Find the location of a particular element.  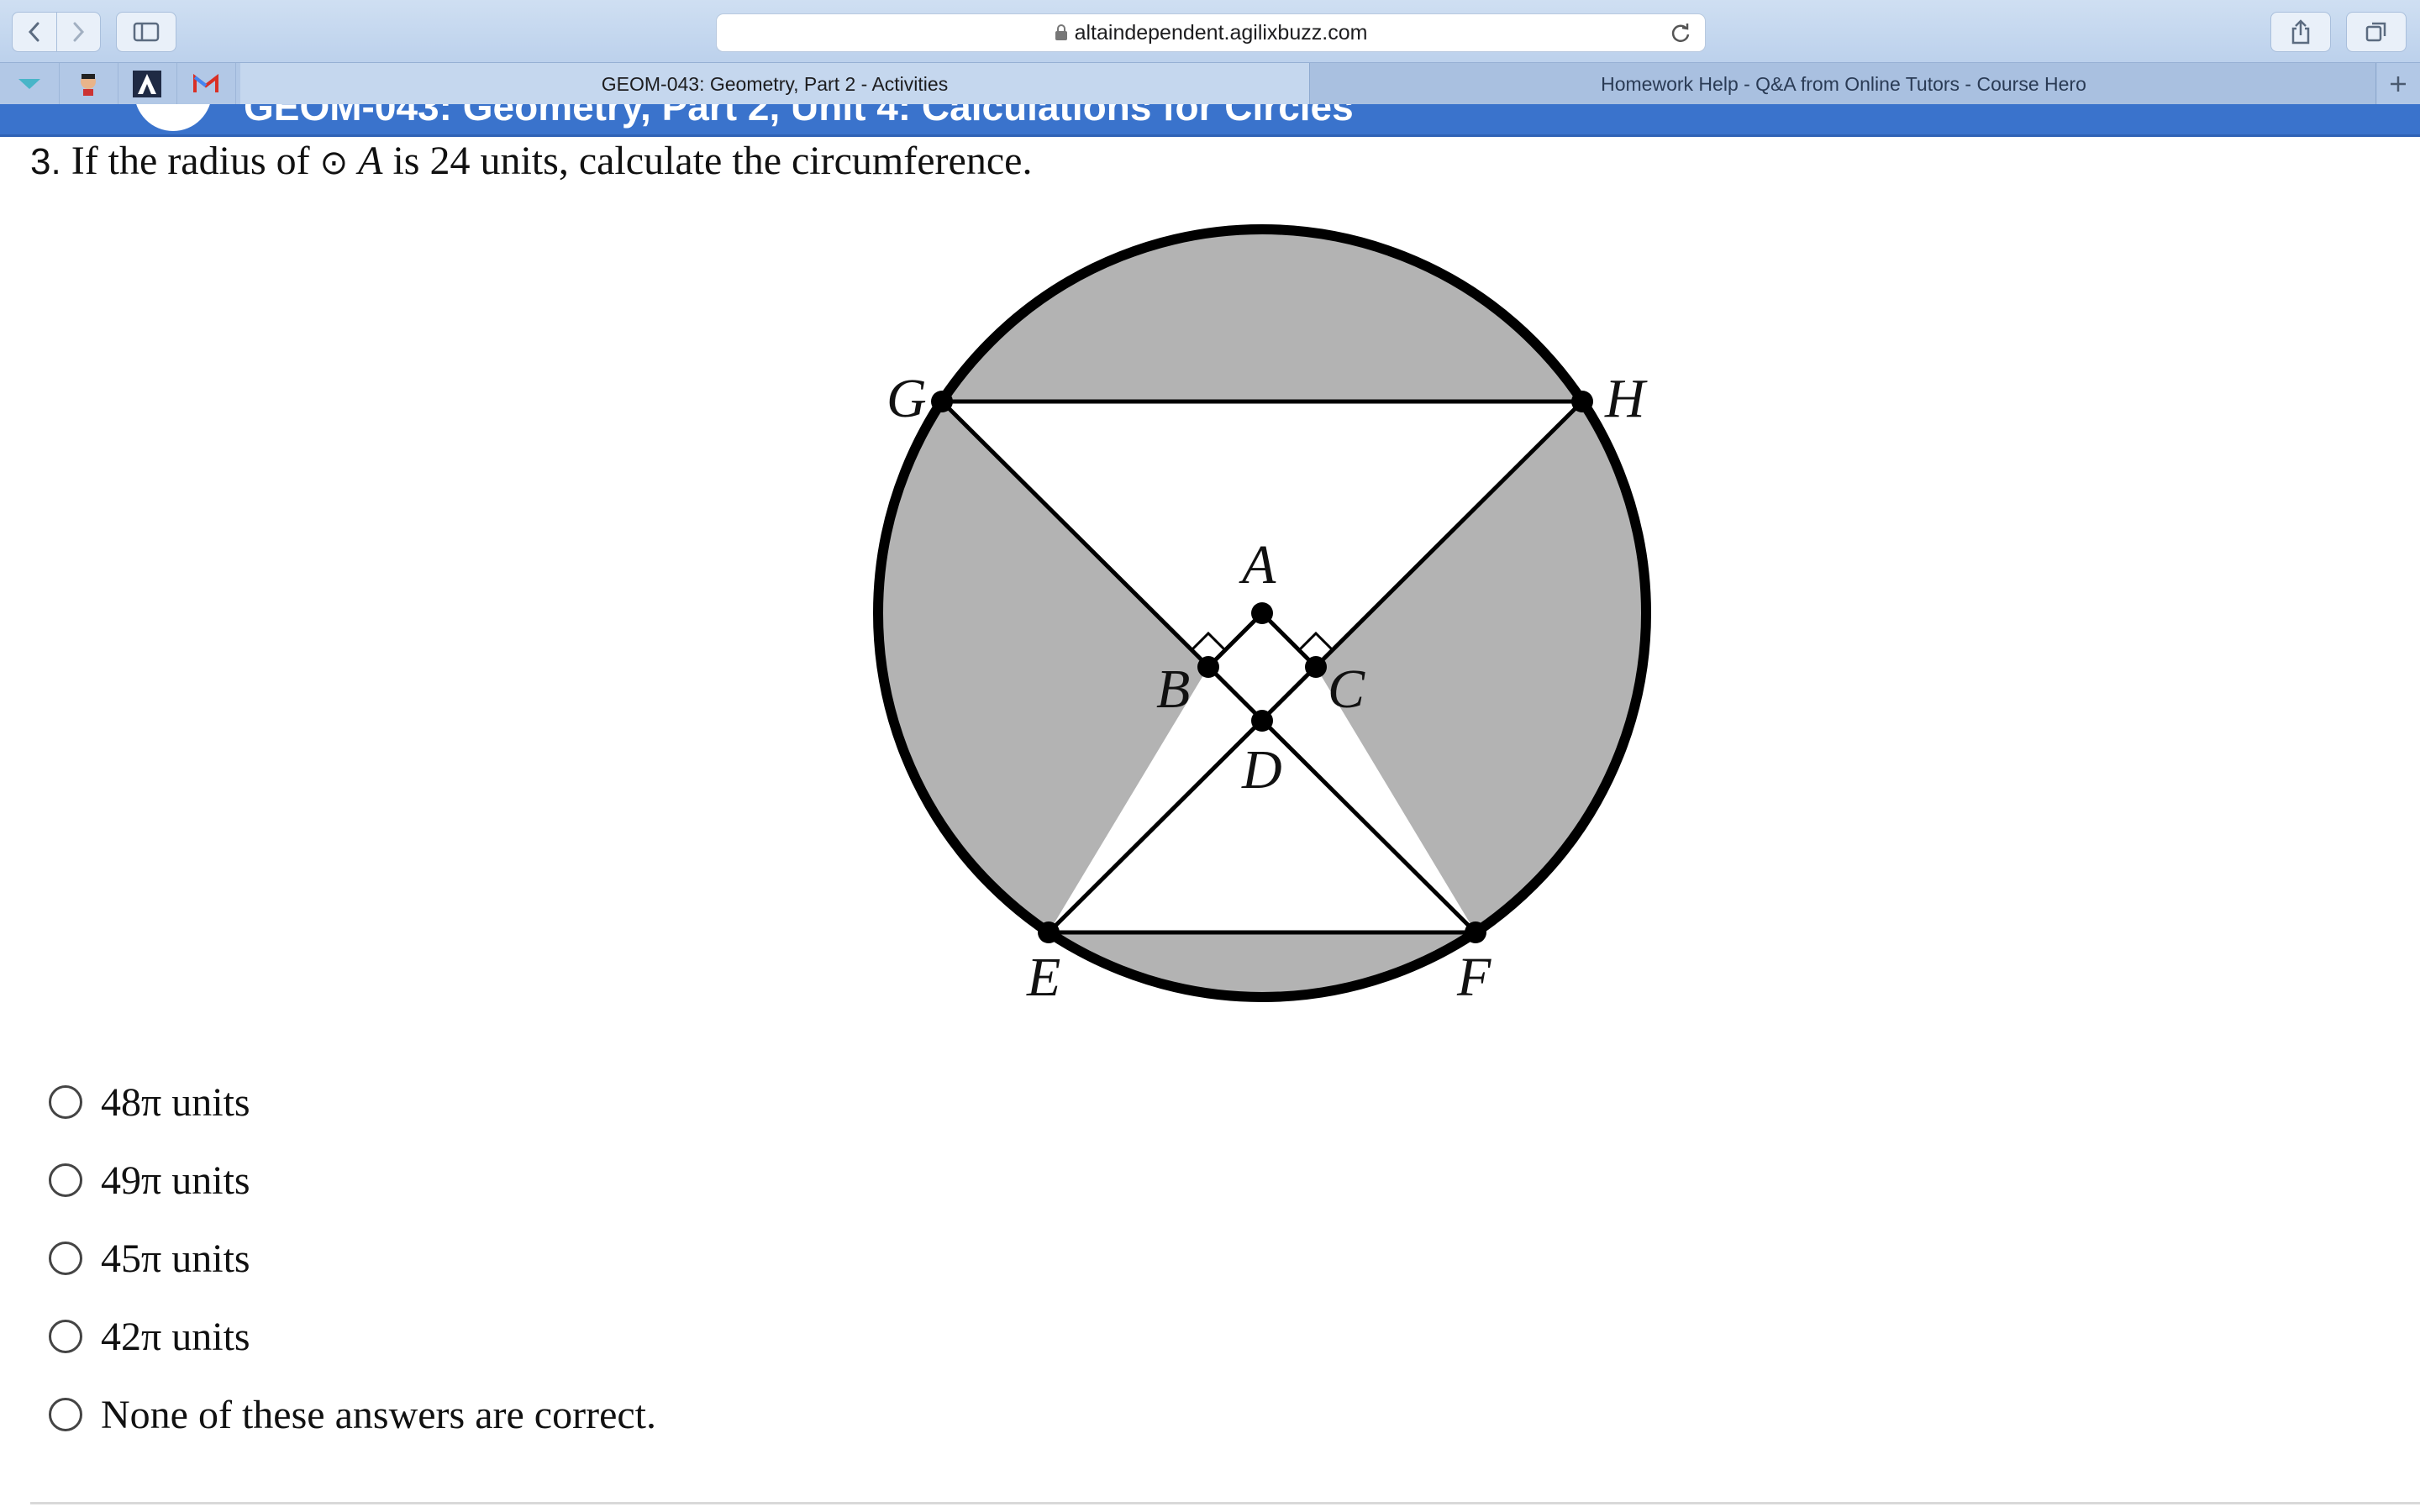

address-bar: altaindependent.agilixbuzz.com is located at coordinates (1211, 32).